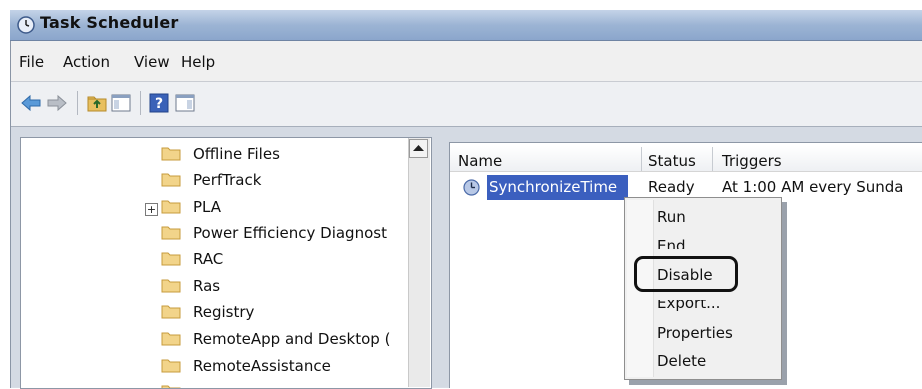  I want to click on highlight-callout-disable, so click(686, 274).